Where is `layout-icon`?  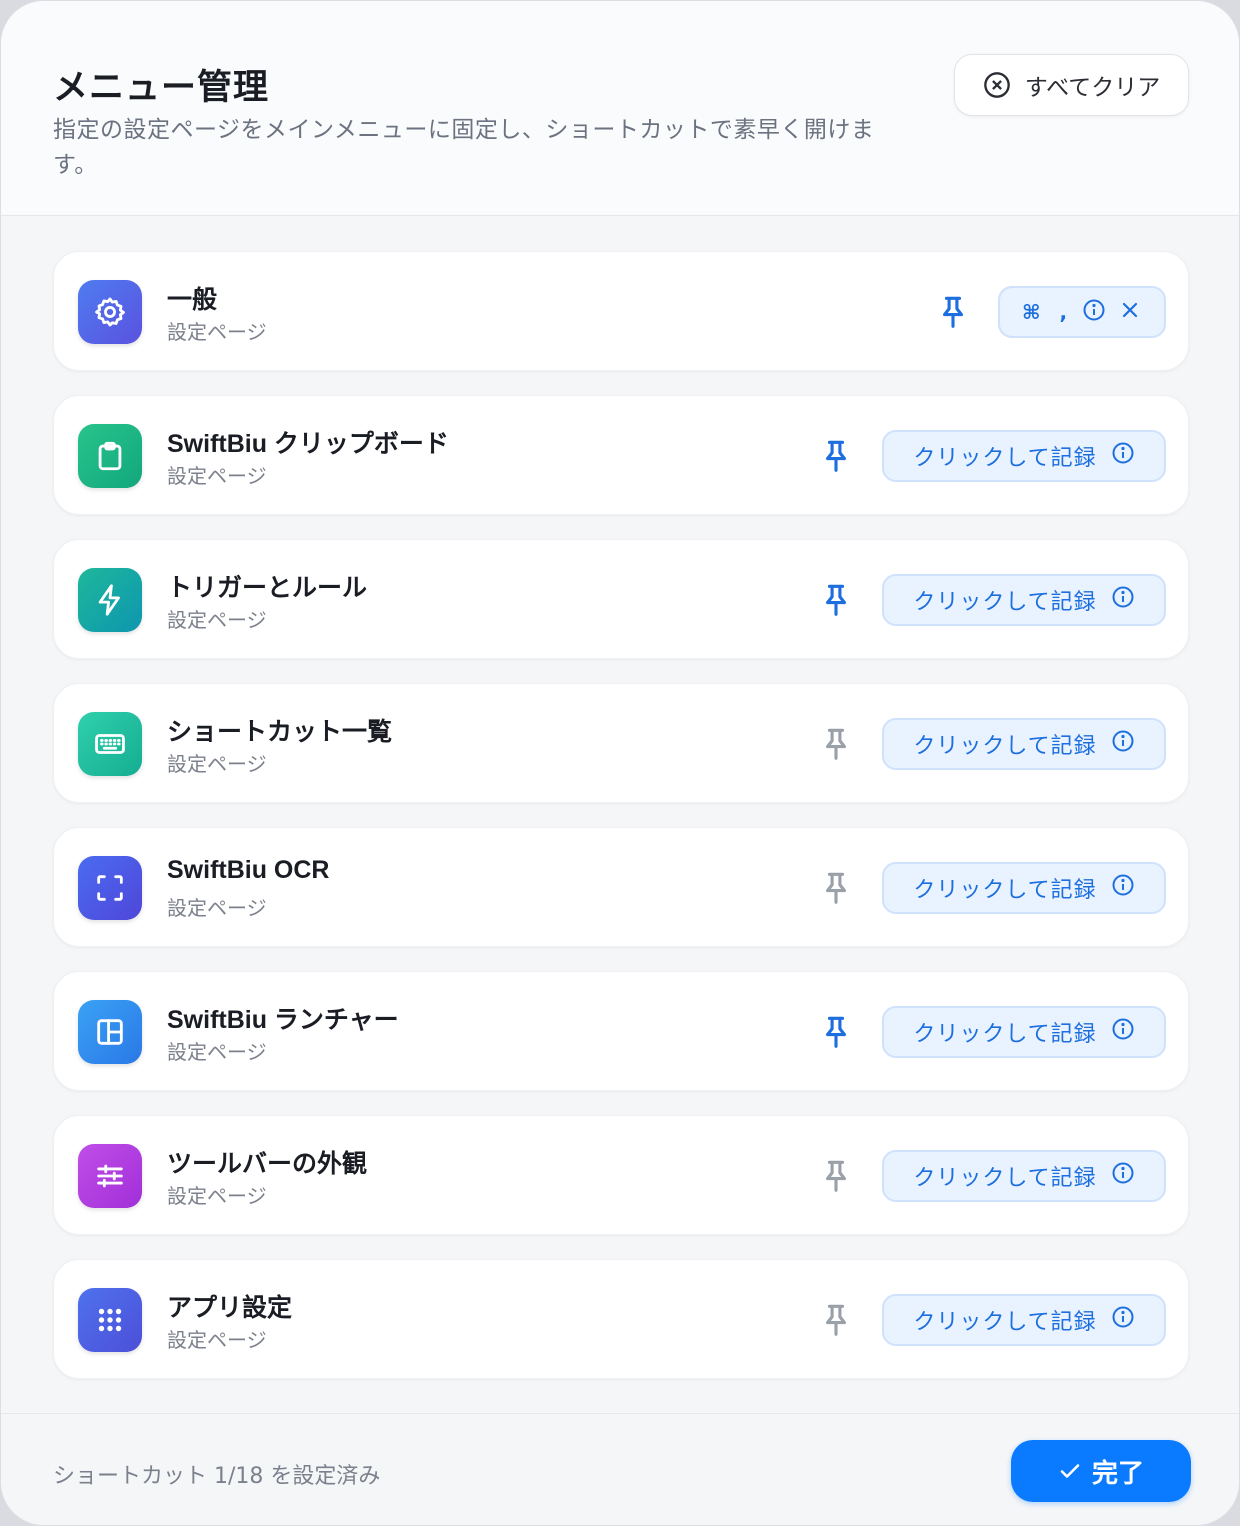
layout-icon is located at coordinates (110, 1032).